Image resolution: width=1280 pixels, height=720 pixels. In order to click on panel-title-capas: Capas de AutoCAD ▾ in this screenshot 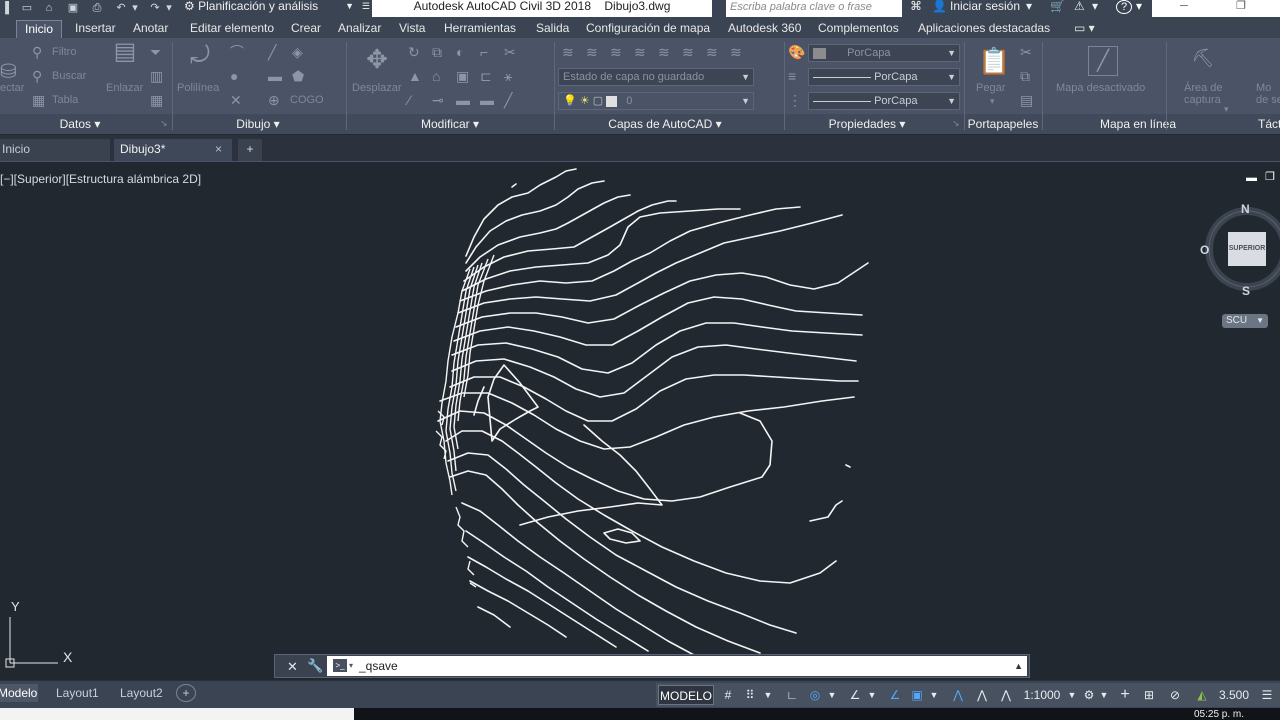, I will do `click(665, 124)`.